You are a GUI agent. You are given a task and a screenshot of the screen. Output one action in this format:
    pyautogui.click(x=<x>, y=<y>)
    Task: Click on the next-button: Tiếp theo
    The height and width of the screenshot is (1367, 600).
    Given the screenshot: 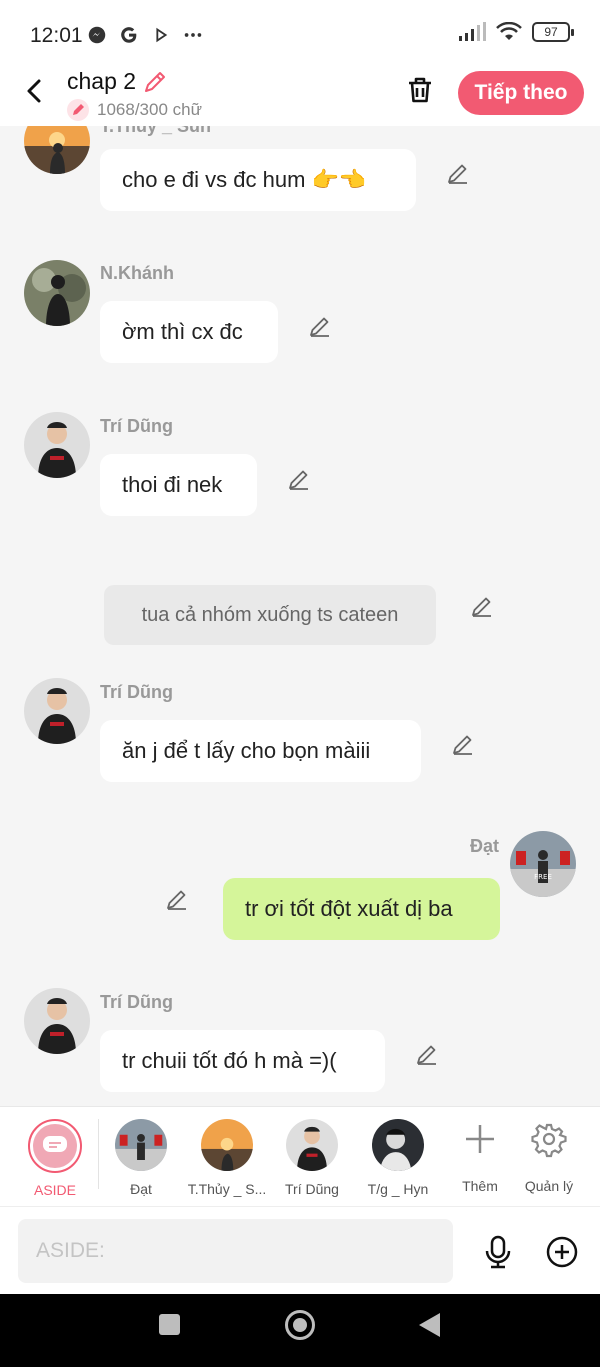 What is the action you would take?
    pyautogui.click(x=521, y=93)
    